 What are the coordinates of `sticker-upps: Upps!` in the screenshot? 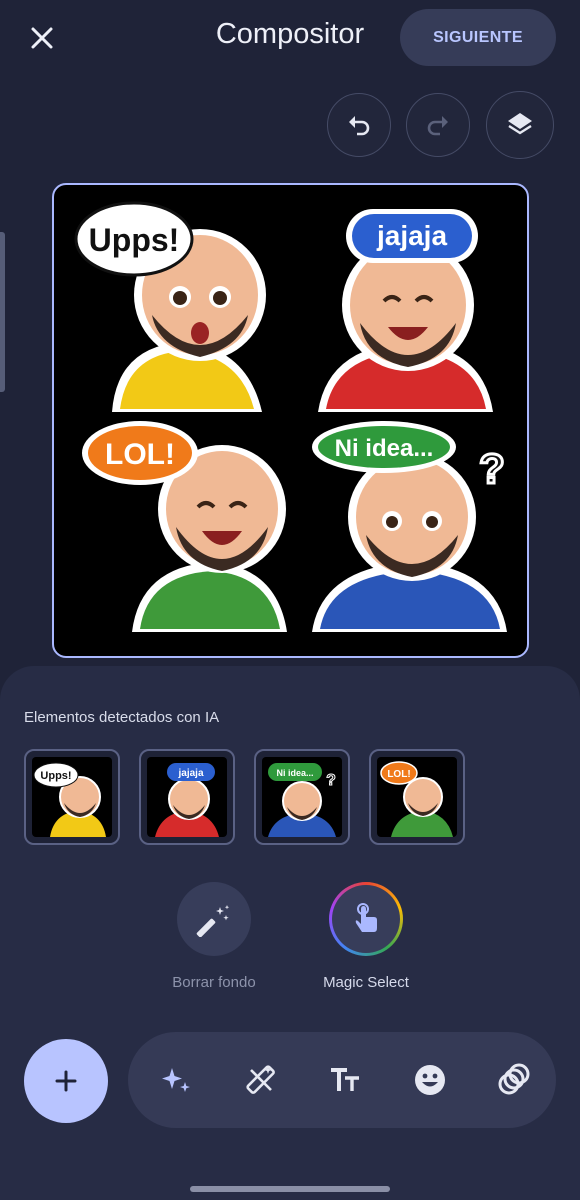 It's located at (182, 307).